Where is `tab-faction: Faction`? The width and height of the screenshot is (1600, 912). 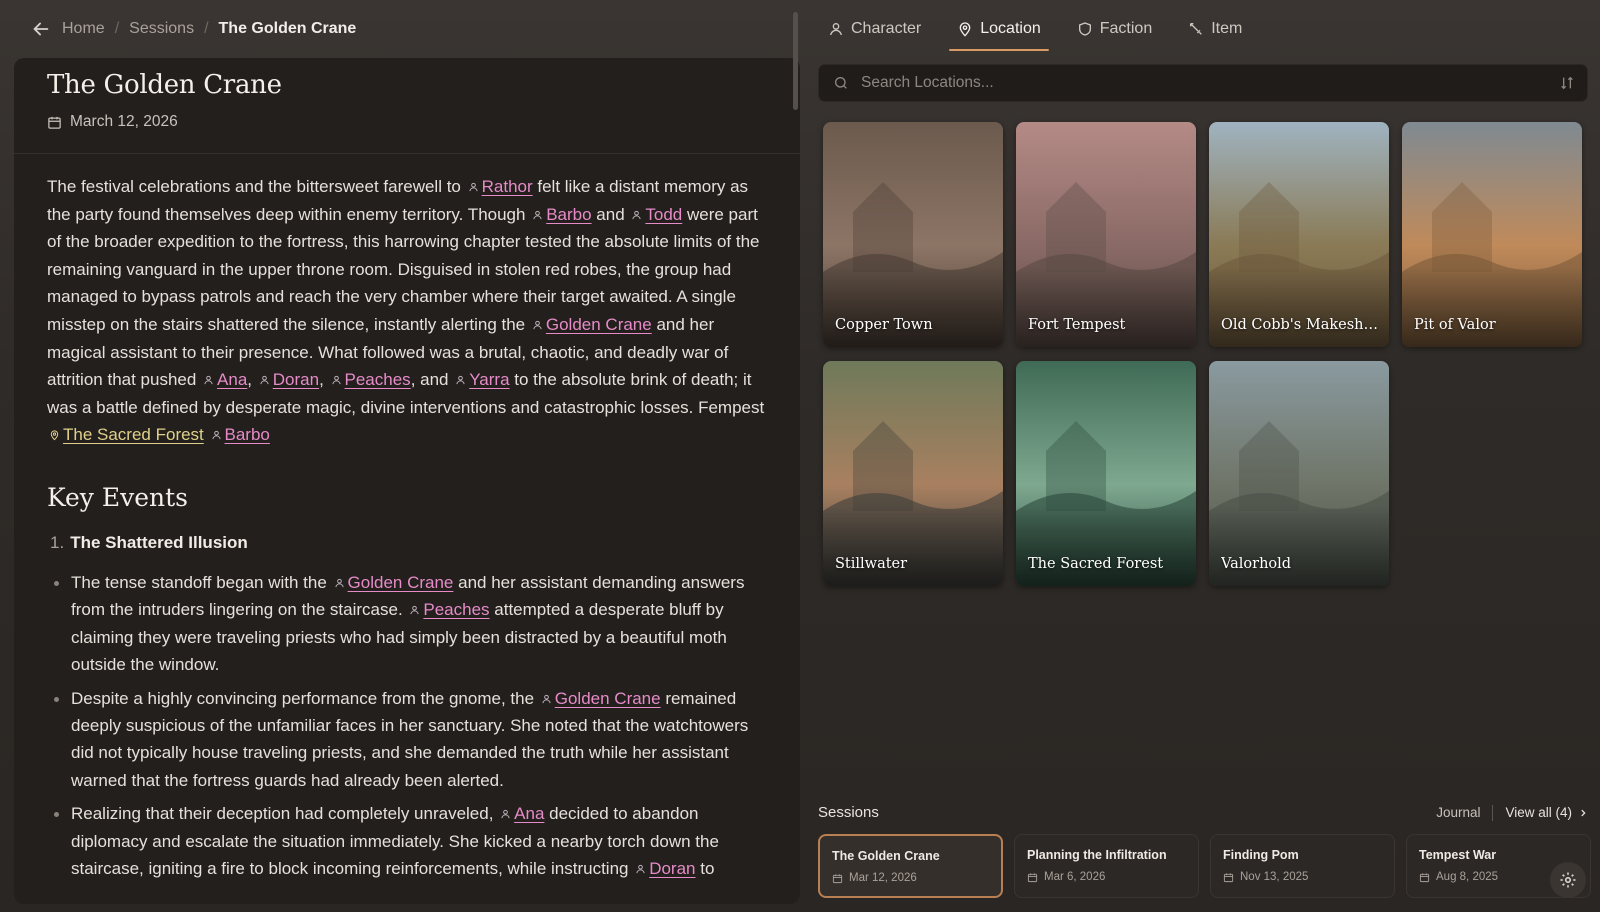
tab-faction: Faction is located at coordinates (1114, 29).